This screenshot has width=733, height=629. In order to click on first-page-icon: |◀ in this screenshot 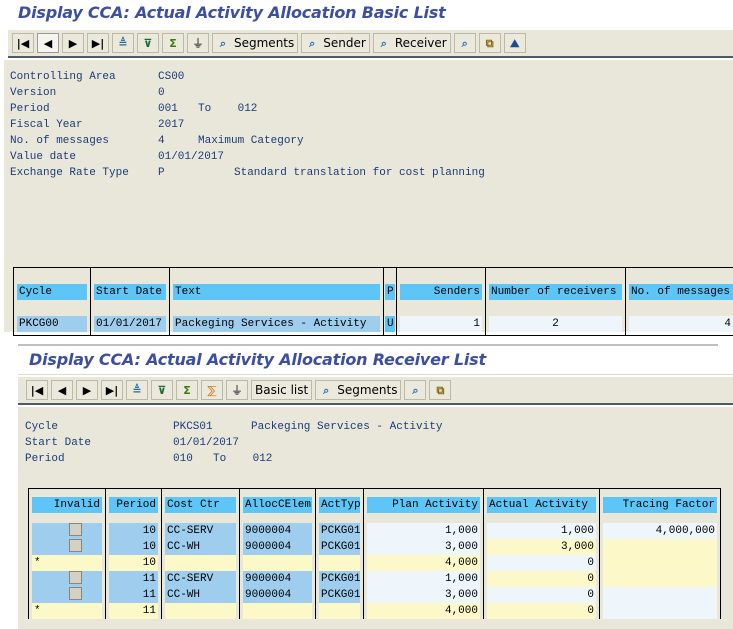, I will do `click(23, 43)`.